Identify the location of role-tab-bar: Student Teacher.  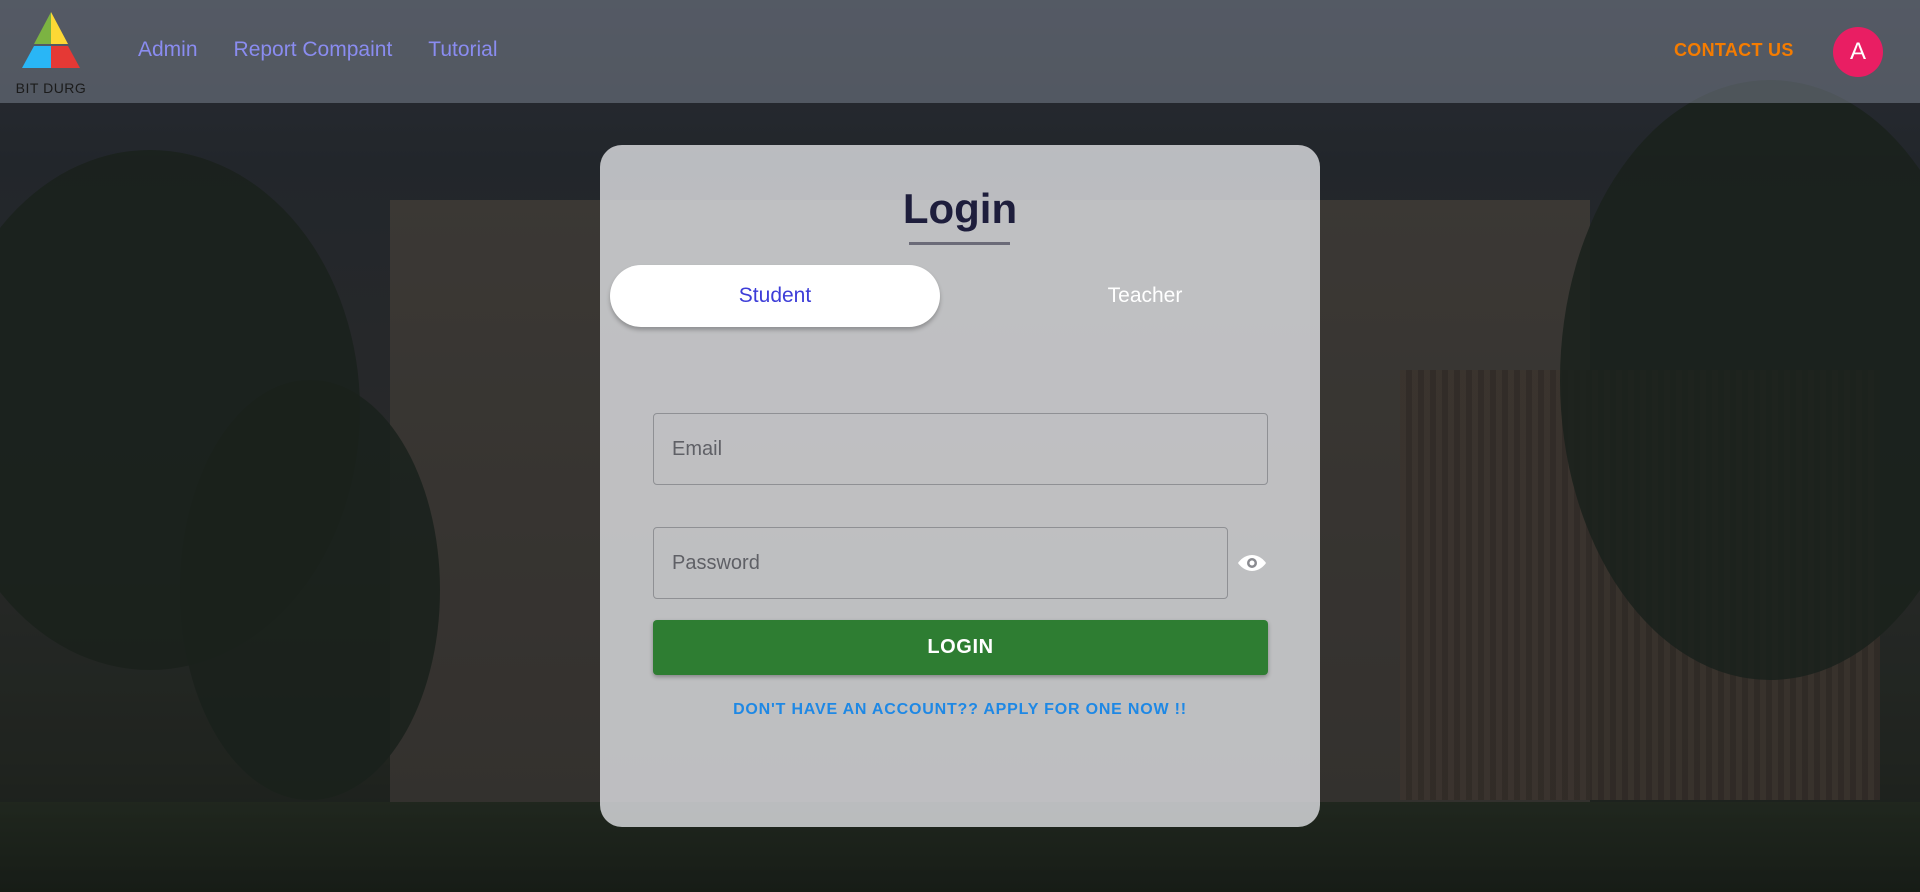
(960, 296).